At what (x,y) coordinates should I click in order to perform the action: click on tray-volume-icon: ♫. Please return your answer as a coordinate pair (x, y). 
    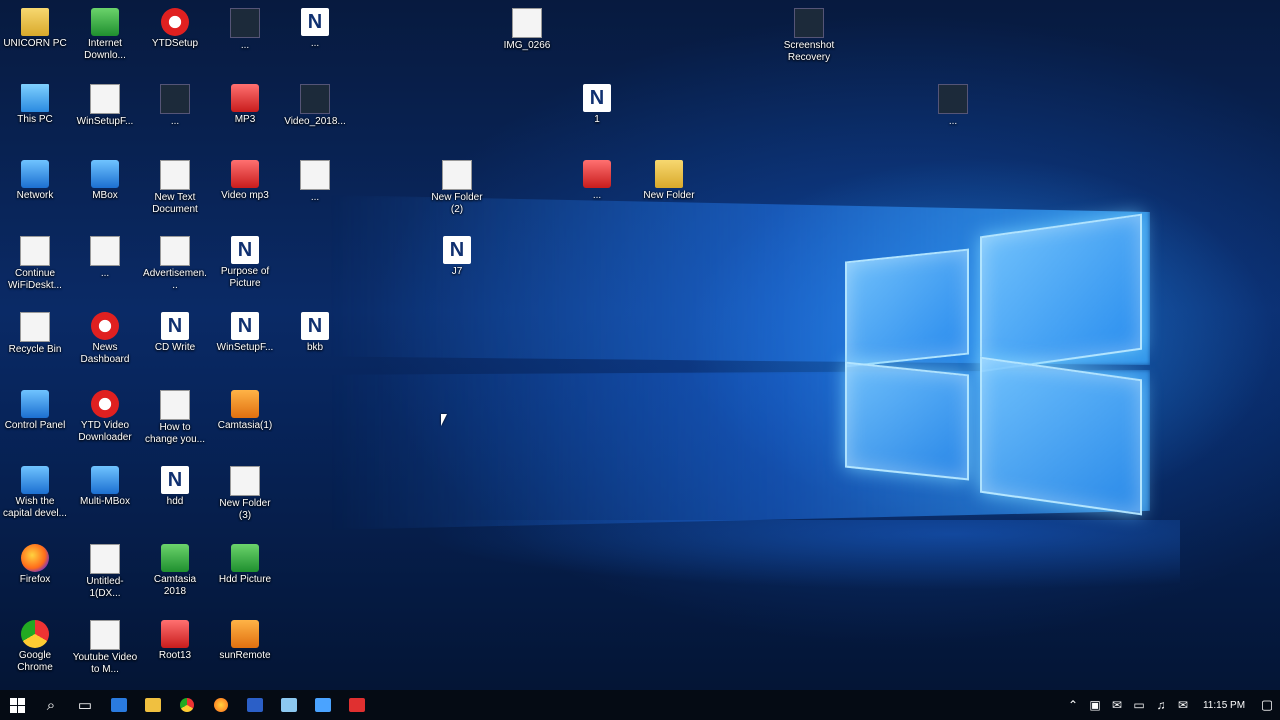
    Looking at the image, I should click on (1161, 705).